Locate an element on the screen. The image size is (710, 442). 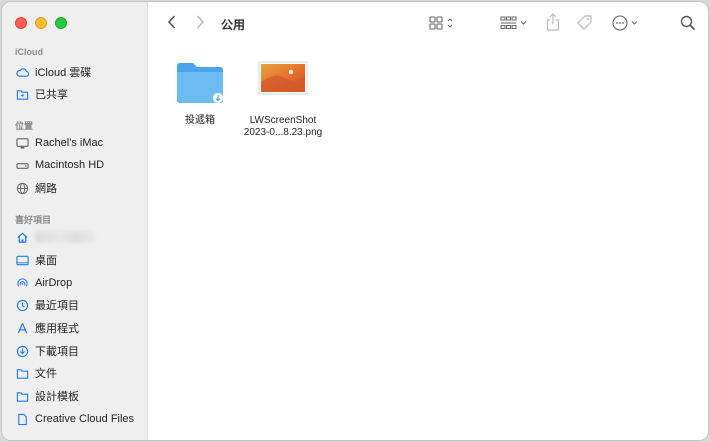
section-title-locations: 位置 is located at coordinates (24, 126).